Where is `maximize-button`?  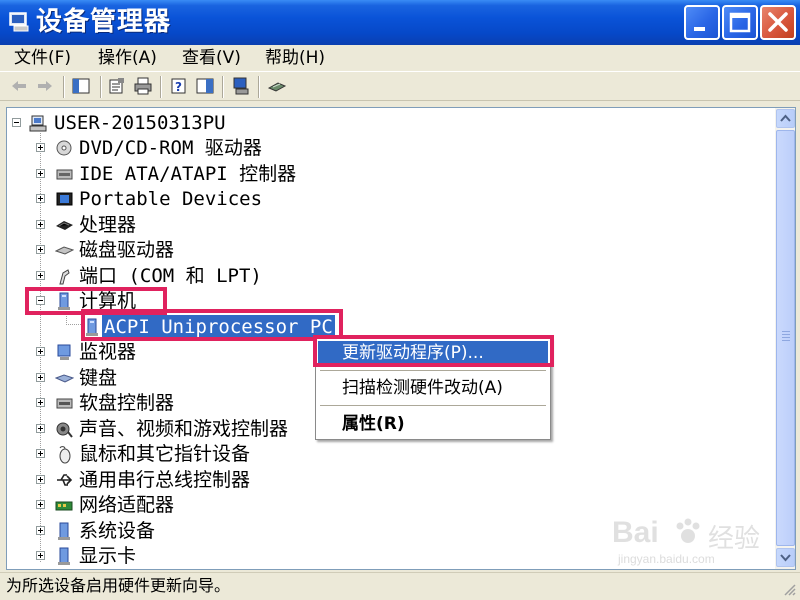 maximize-button is located at coordinates (740, 22).